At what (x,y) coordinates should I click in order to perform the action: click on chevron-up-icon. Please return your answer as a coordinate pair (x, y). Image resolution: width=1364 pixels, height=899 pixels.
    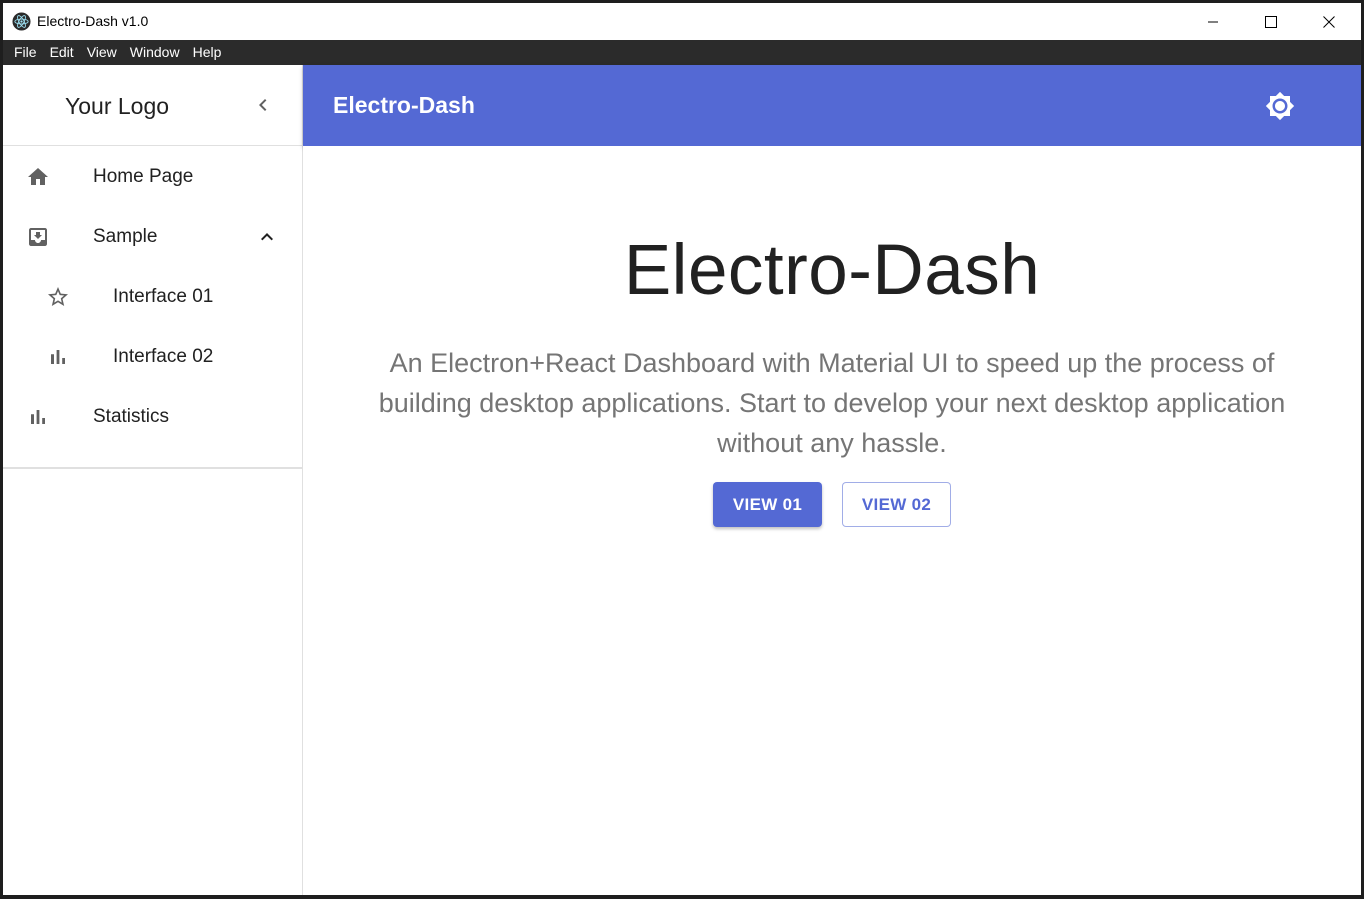
    Looking at the image, I should click on (267, 237).